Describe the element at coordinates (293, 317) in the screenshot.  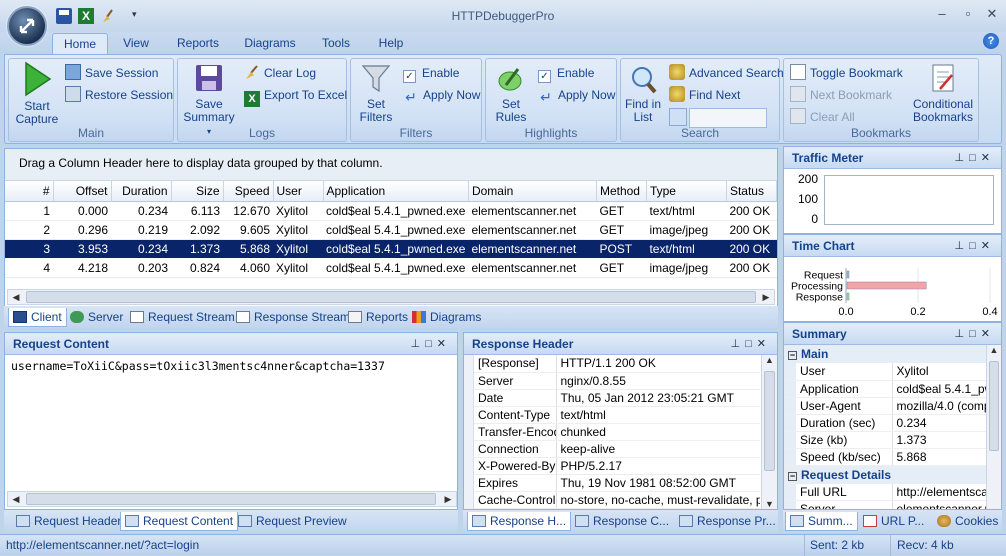
I see `tab-response-stream: Response Stream` at that location.